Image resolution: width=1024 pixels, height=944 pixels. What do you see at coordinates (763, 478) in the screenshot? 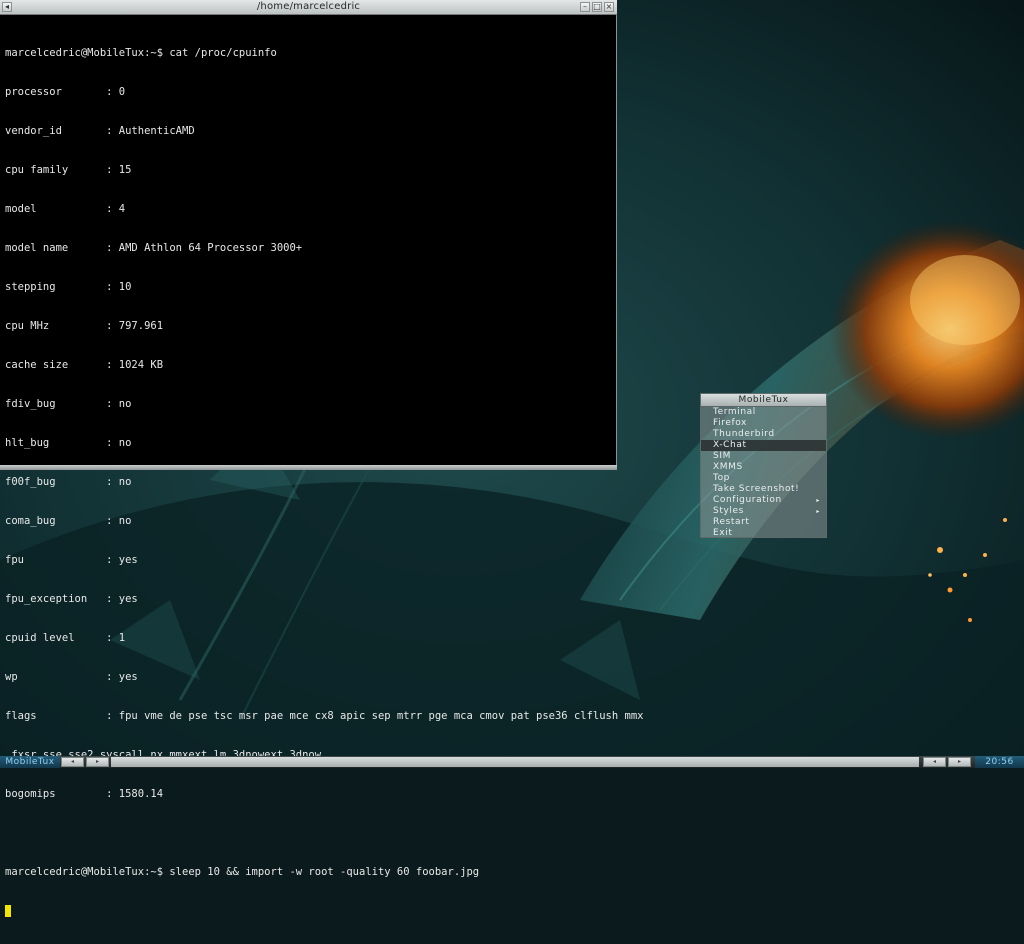
I see `menu-item-top: Top` at bounding box center [763, 478].